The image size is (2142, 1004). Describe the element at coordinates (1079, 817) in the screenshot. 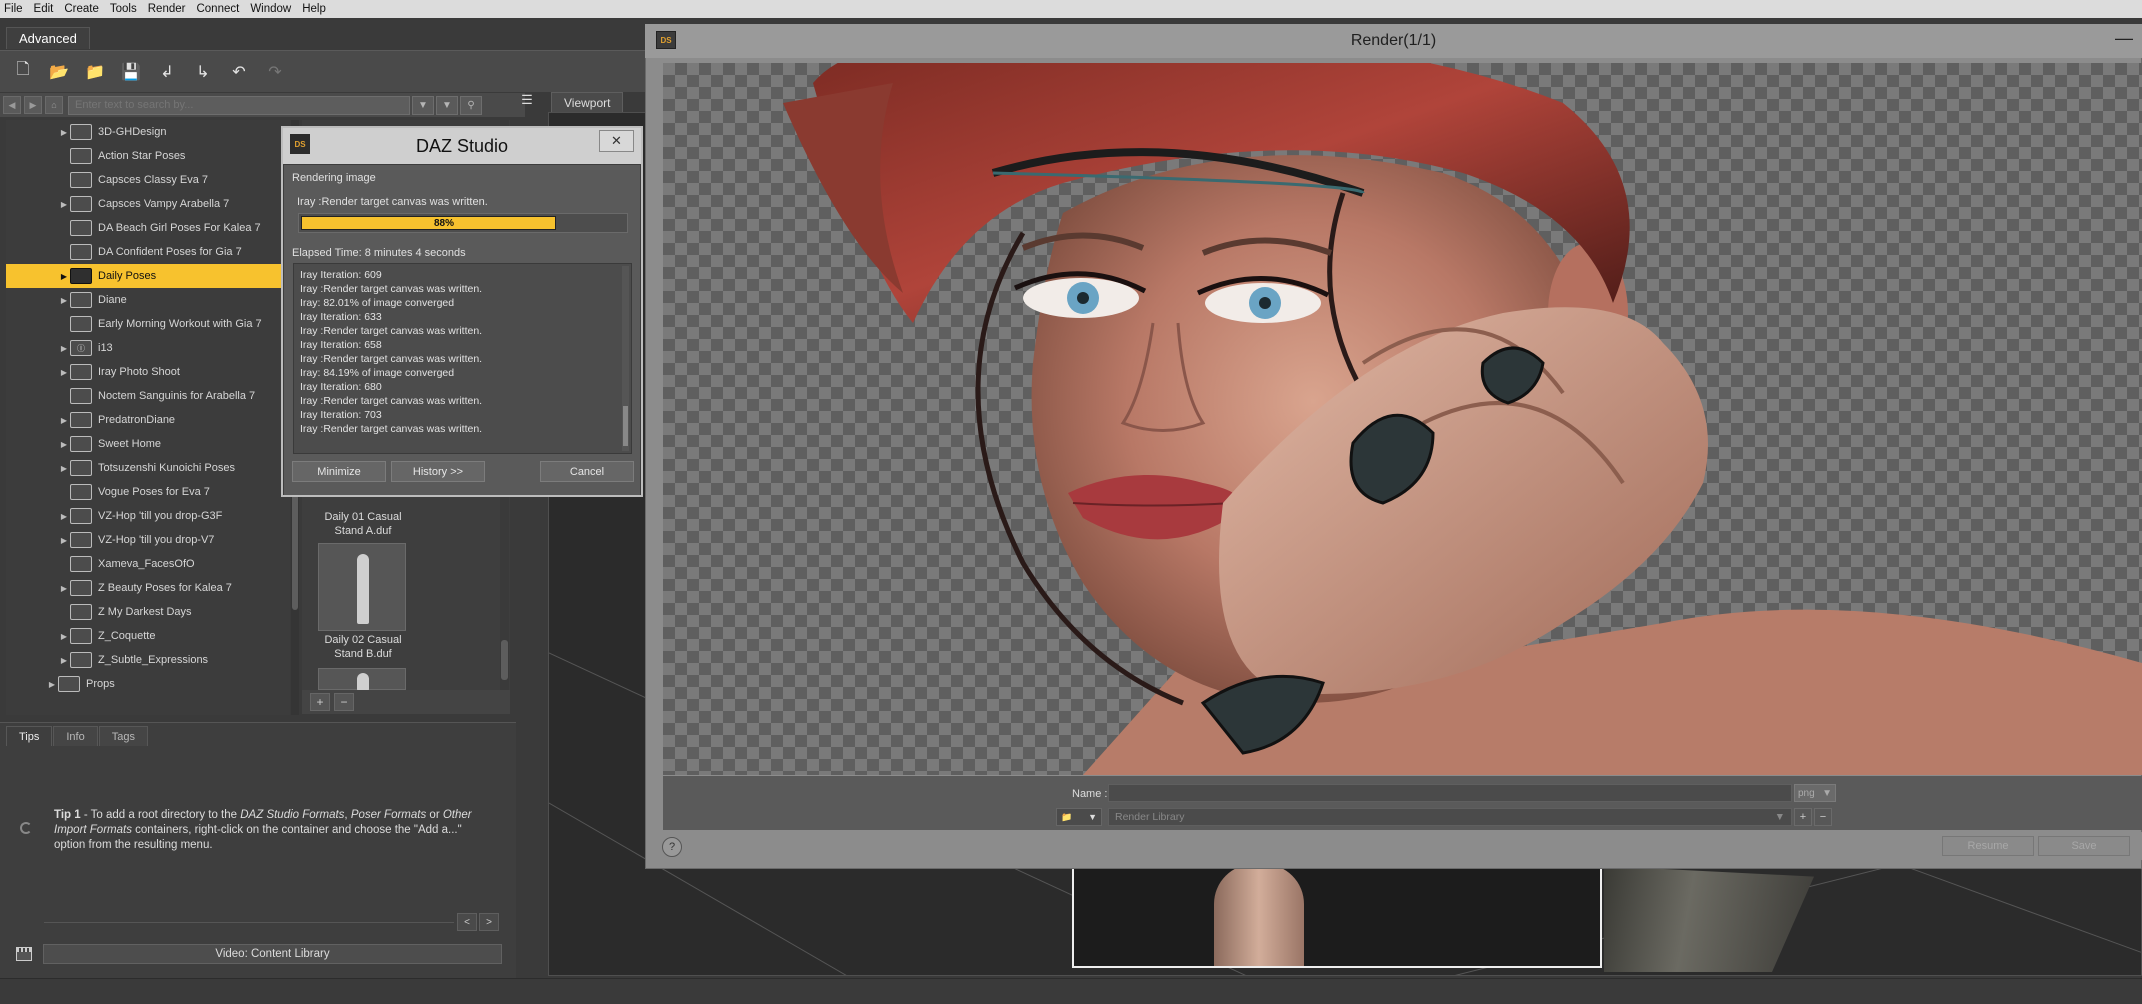

I see `render-library-icon-button: 📁 ▼` at that location.